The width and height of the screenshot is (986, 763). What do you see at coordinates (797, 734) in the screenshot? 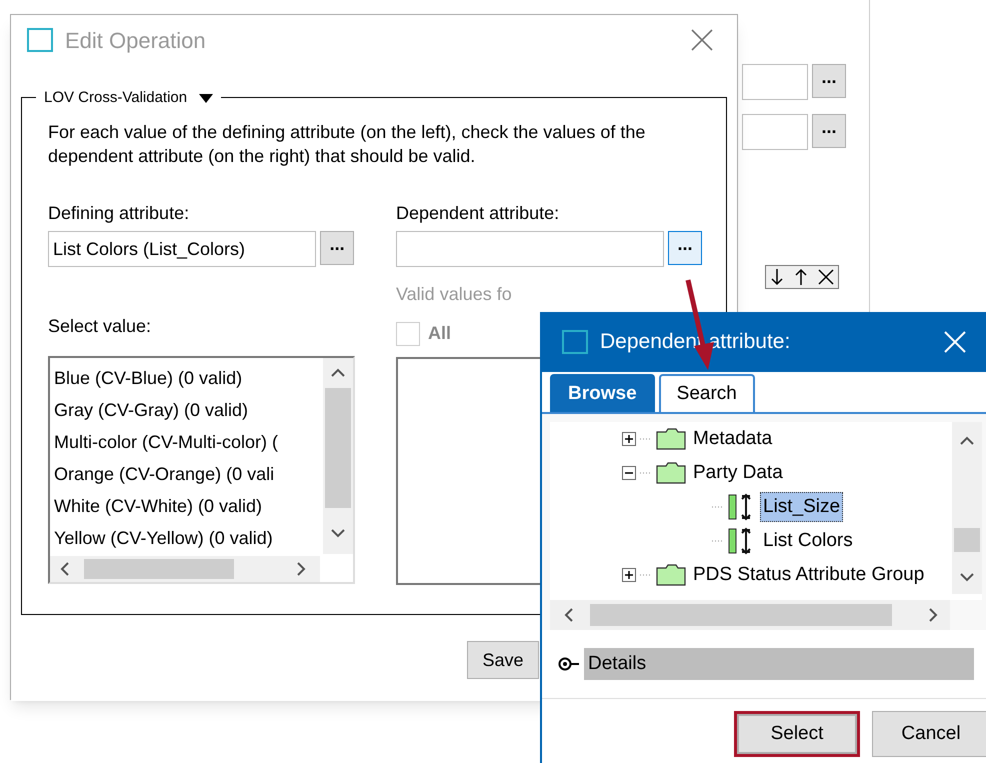
I see `select-button: Select` at bounding box center [797, 734].